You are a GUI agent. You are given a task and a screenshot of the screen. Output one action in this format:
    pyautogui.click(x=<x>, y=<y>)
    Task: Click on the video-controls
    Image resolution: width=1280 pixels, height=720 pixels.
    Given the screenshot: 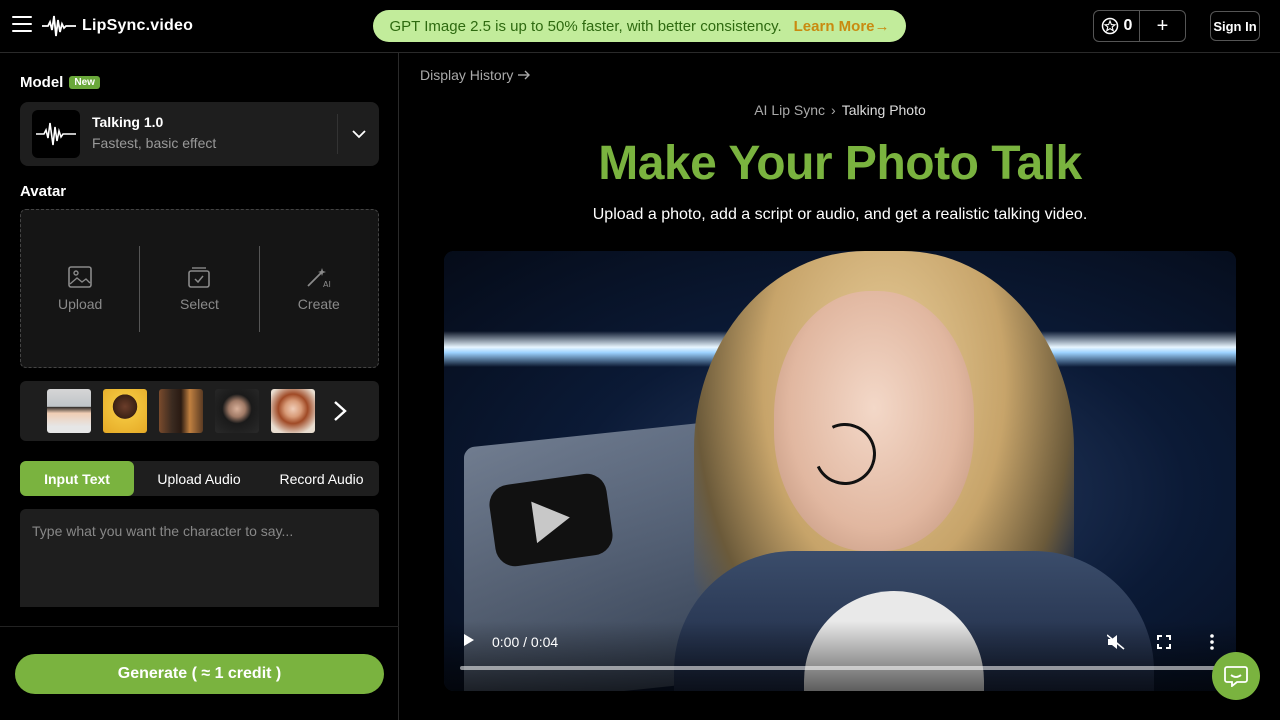 What is the action you would take?
    pyautogui.click(x=840, y=656)
    